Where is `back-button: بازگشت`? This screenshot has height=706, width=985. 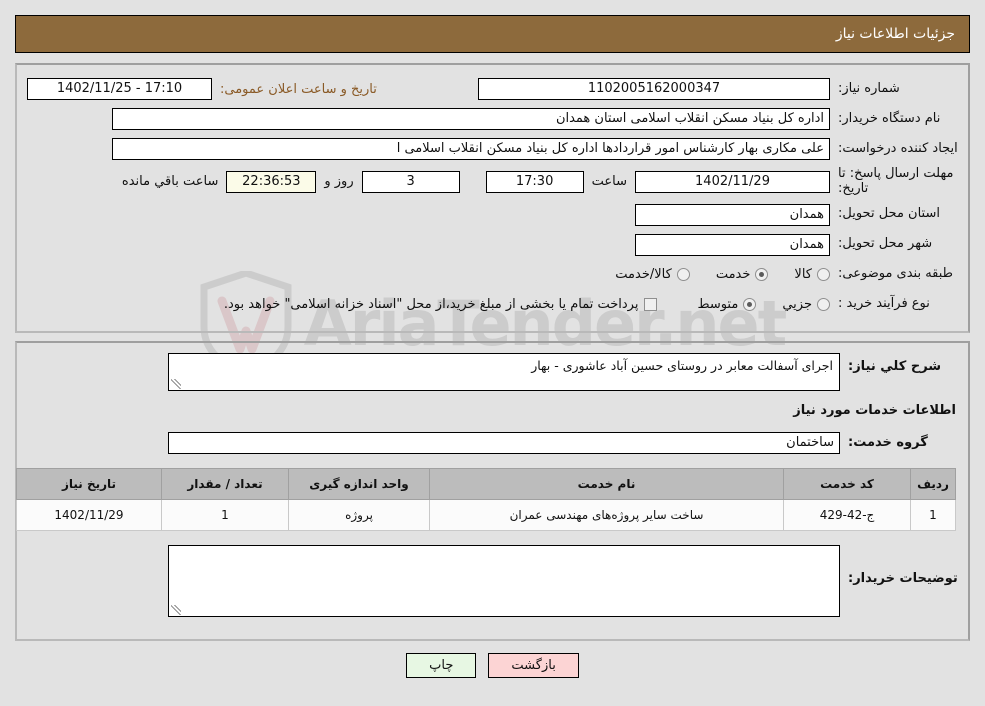 back-button: بازگشت is located at coordinates (533, 665).